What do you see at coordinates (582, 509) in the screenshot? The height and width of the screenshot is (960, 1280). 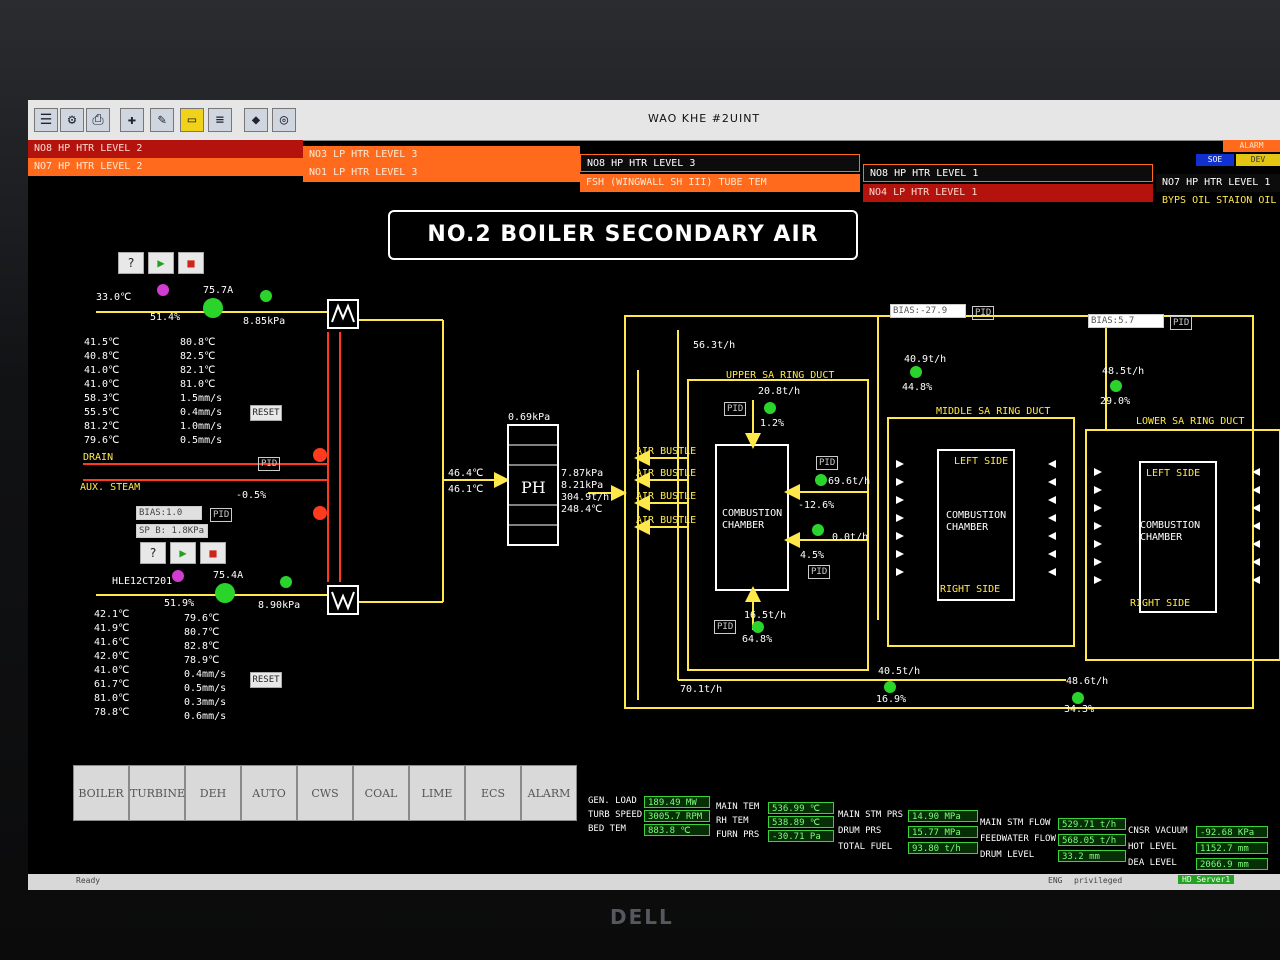 I see `ph-out-temp: 248.4℃` at bounding box center [582, 509].